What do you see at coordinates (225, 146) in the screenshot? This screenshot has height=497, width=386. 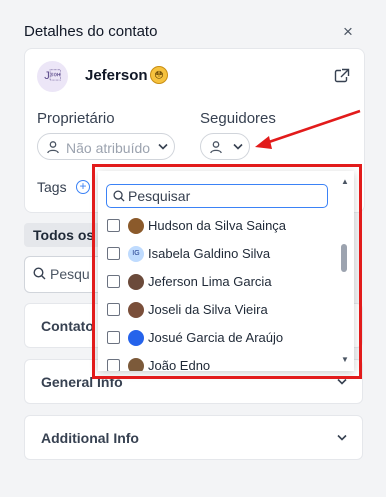 I see `followers-select` at bounding box center [225, 146].